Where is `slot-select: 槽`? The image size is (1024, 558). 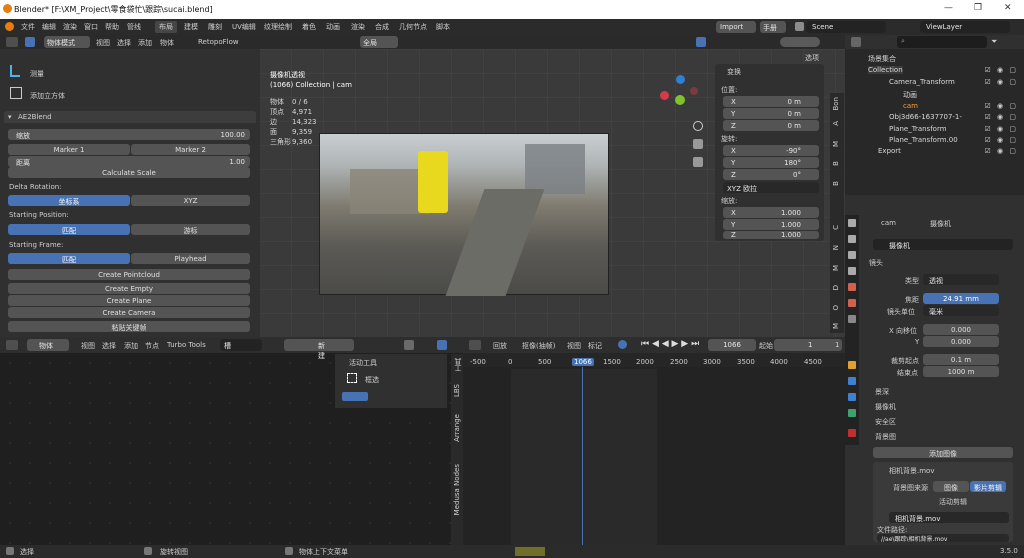
slot-select: 槽 is located at coordinates (241, 345).